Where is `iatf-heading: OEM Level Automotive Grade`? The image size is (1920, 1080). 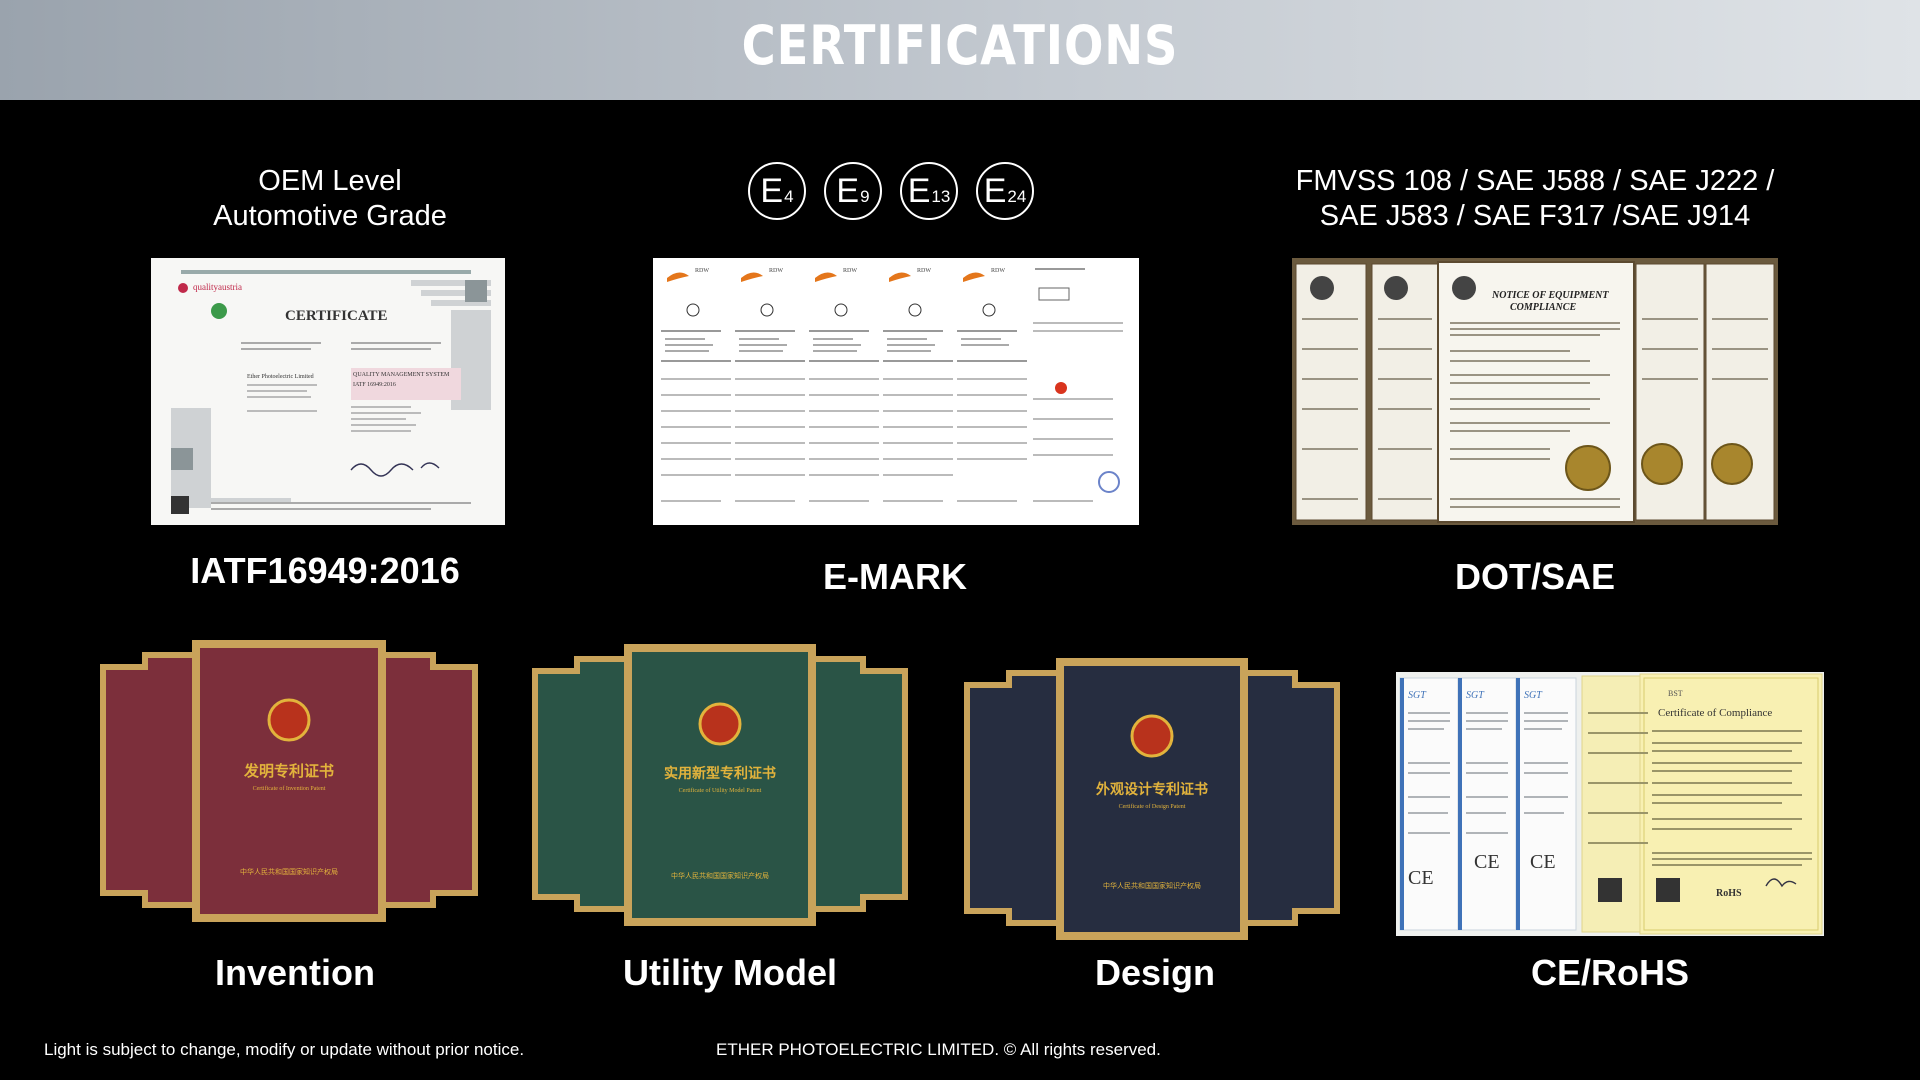 iatf-heading: OEM Level Automotive Grade is located at coordinates (330, 199).